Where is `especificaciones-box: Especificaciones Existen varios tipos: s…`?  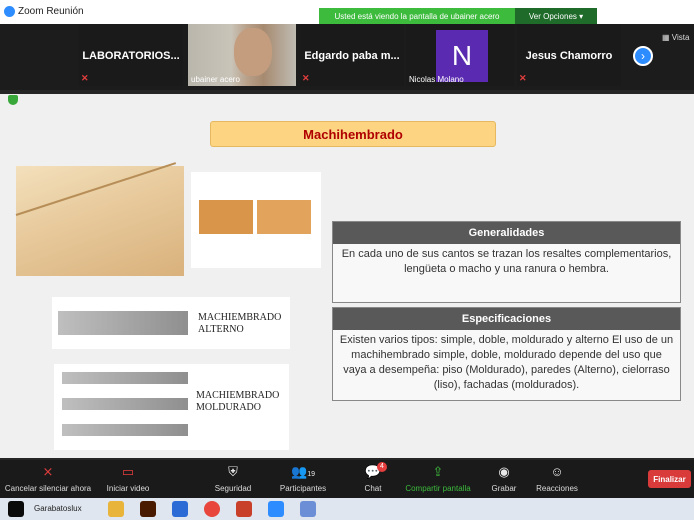
especificaciones-box: Especificaciones Existen varios tipos: s… is located at coordinates (506, 354).